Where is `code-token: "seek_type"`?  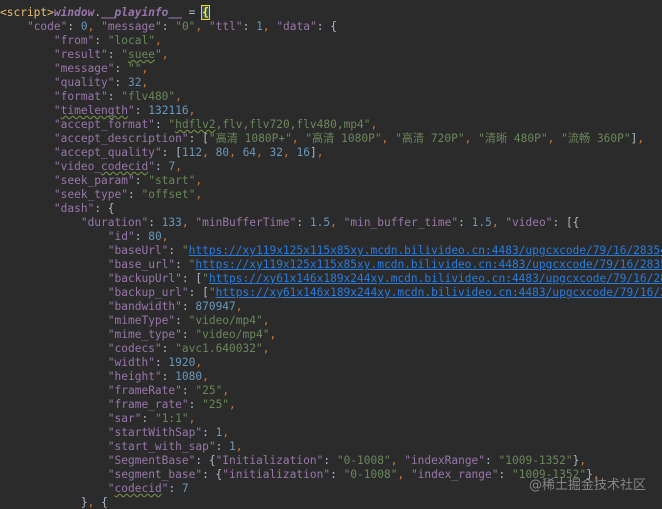 code-token: "seek_type" is located at coordinates (90, 194).